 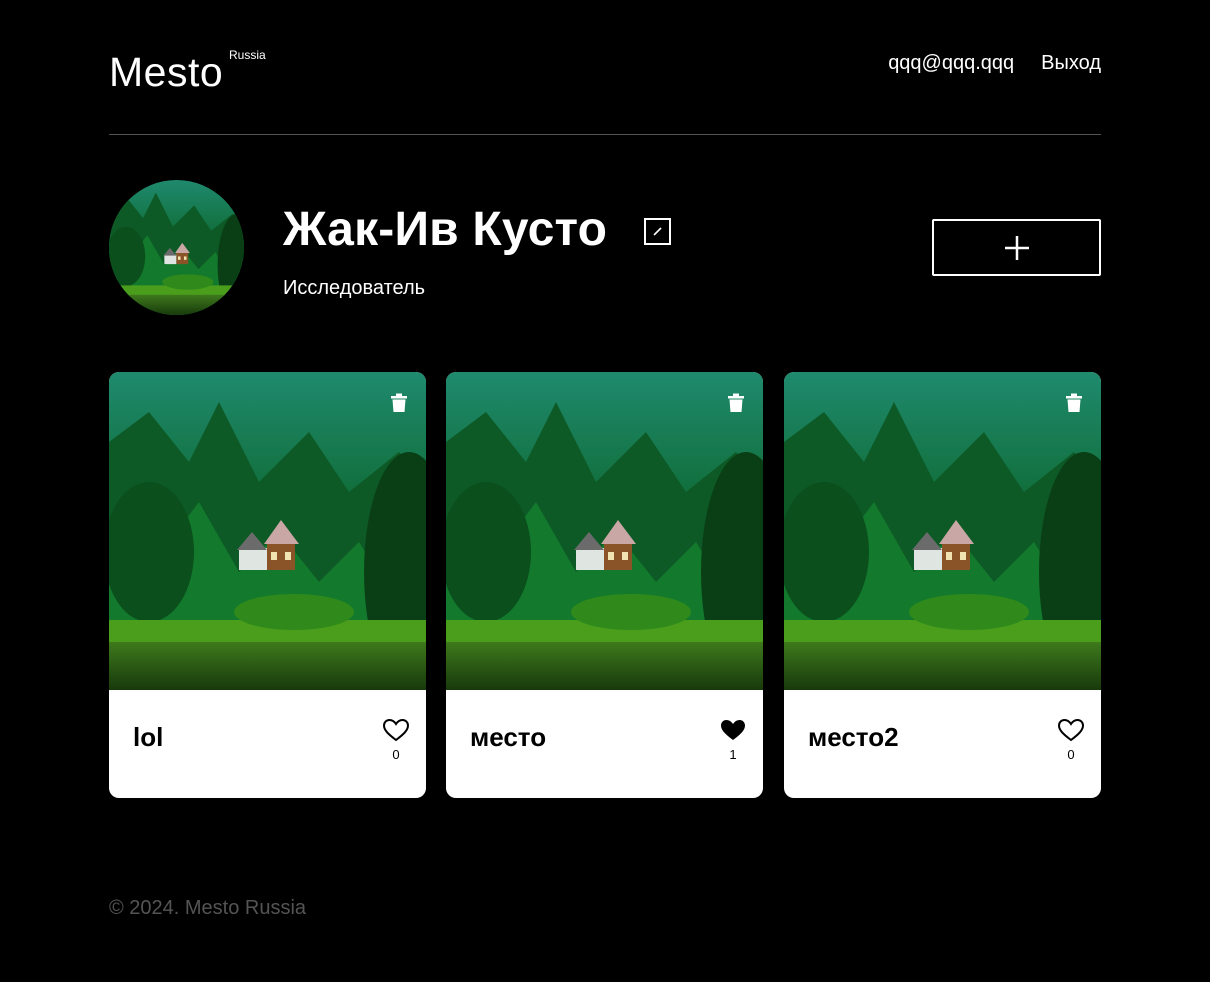 What do you see at coordinates (733, 730) in the screenshot?
I see `heart-filled-icon` at bounding box center [733, 730].